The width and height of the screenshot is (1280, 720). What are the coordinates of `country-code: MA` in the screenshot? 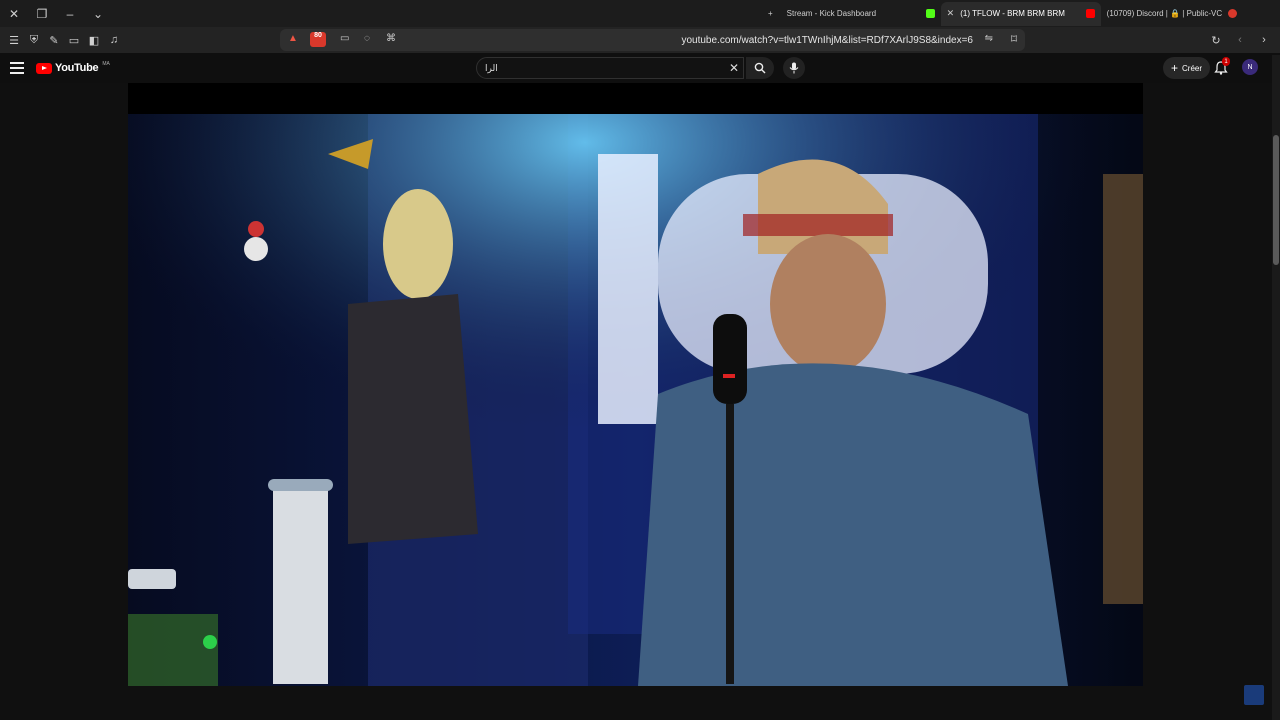 It's located at (106, 64).